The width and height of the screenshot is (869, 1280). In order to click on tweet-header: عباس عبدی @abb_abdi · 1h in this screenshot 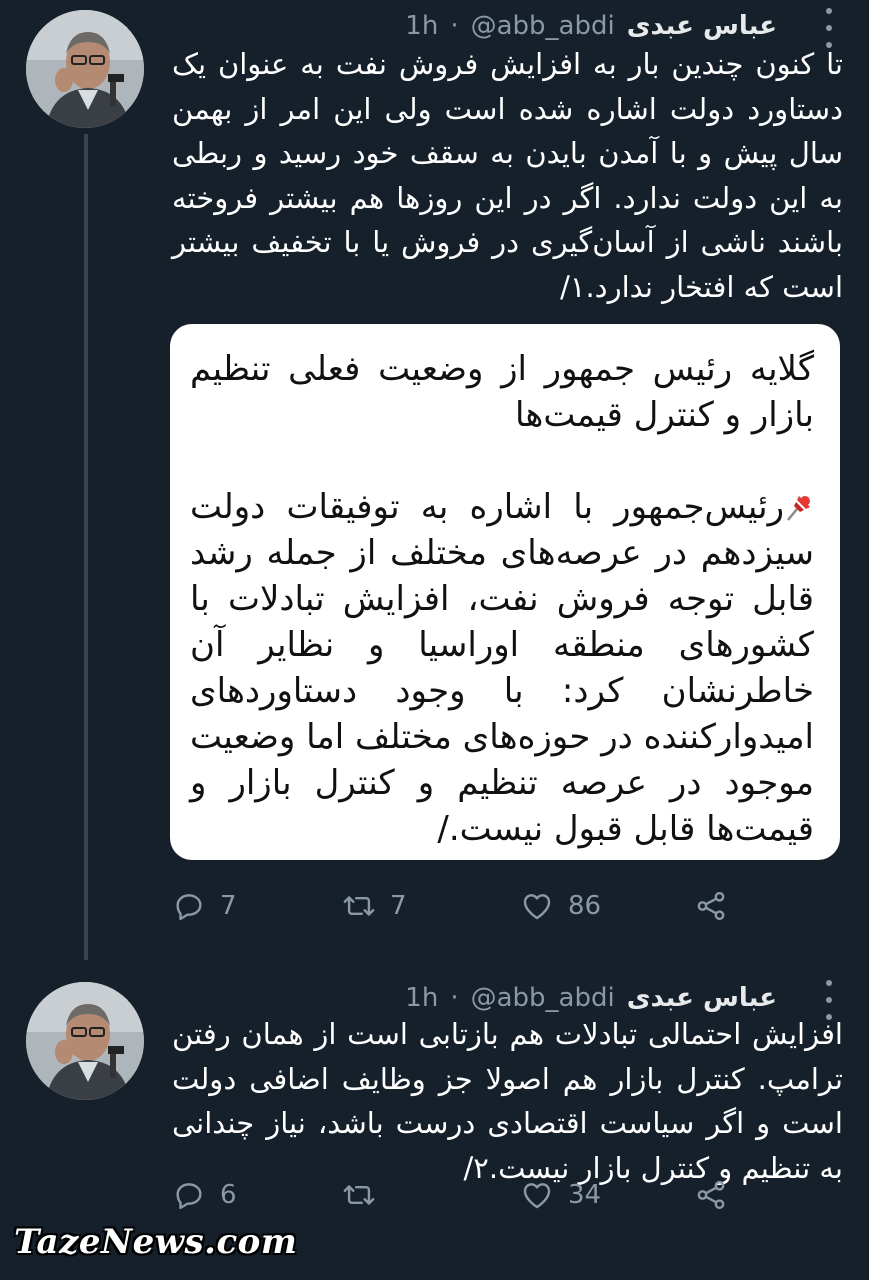, I will do `click(591, 26)`.